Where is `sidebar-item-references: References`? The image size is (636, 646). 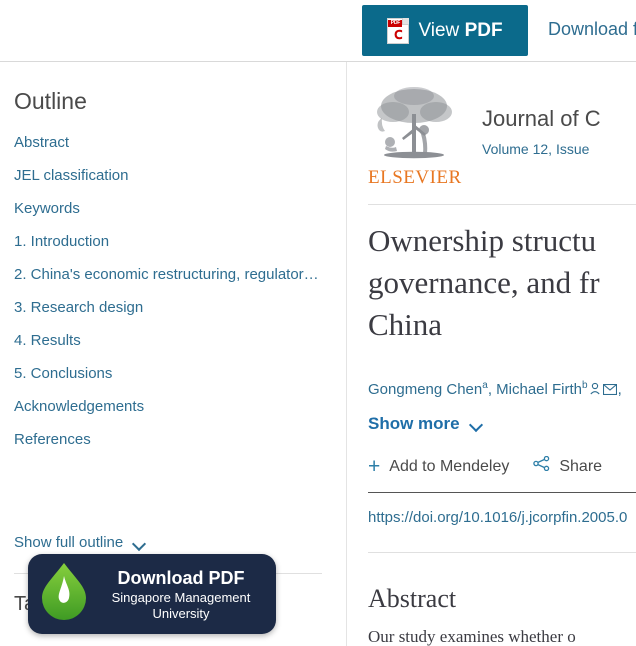
sidebar-item-references: References is located at coordinates (174, 447).